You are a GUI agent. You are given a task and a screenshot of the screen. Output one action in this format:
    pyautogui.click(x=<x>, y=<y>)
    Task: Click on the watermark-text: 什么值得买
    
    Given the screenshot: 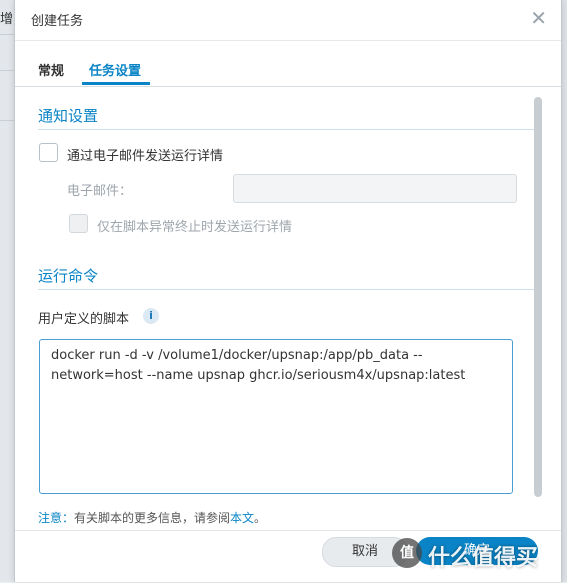 What is the action you would take?
    pyautogui.click(x=483, y=558)
    